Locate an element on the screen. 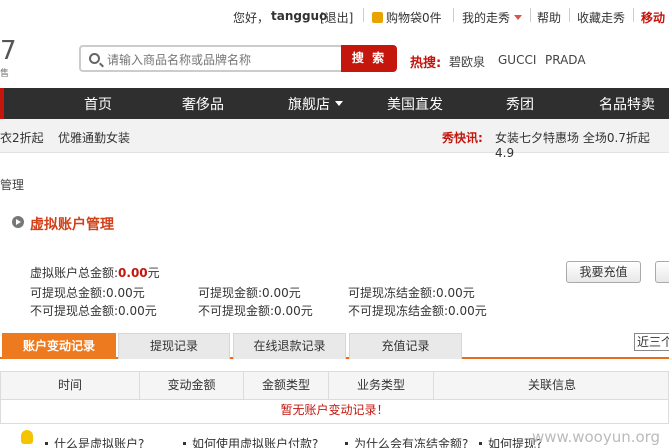  hot-search-item: GUCCI is located at coordinates (517, 60).